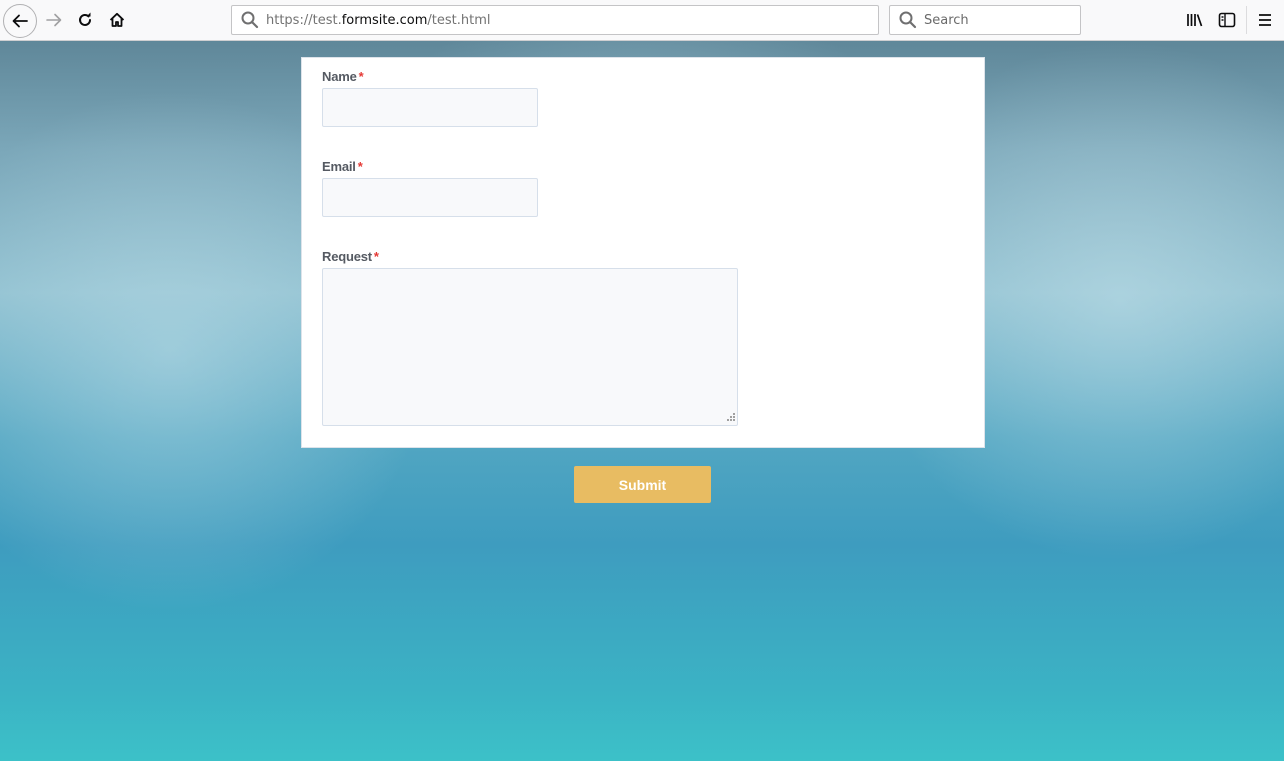  Describe the element at coordinates (350, 256) in the screenshot. I see `request-label: Request *` at that location.